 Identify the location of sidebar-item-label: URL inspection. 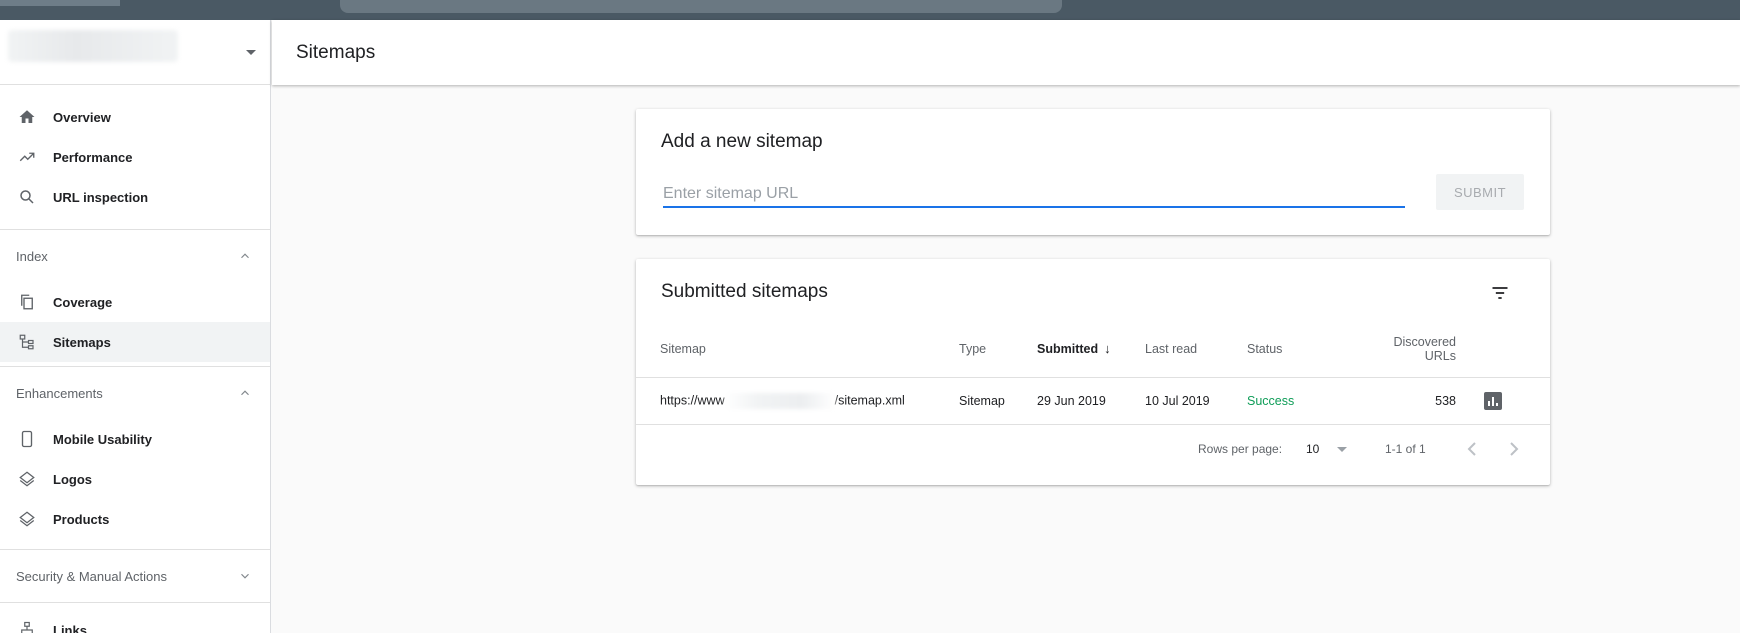
(101, 197).